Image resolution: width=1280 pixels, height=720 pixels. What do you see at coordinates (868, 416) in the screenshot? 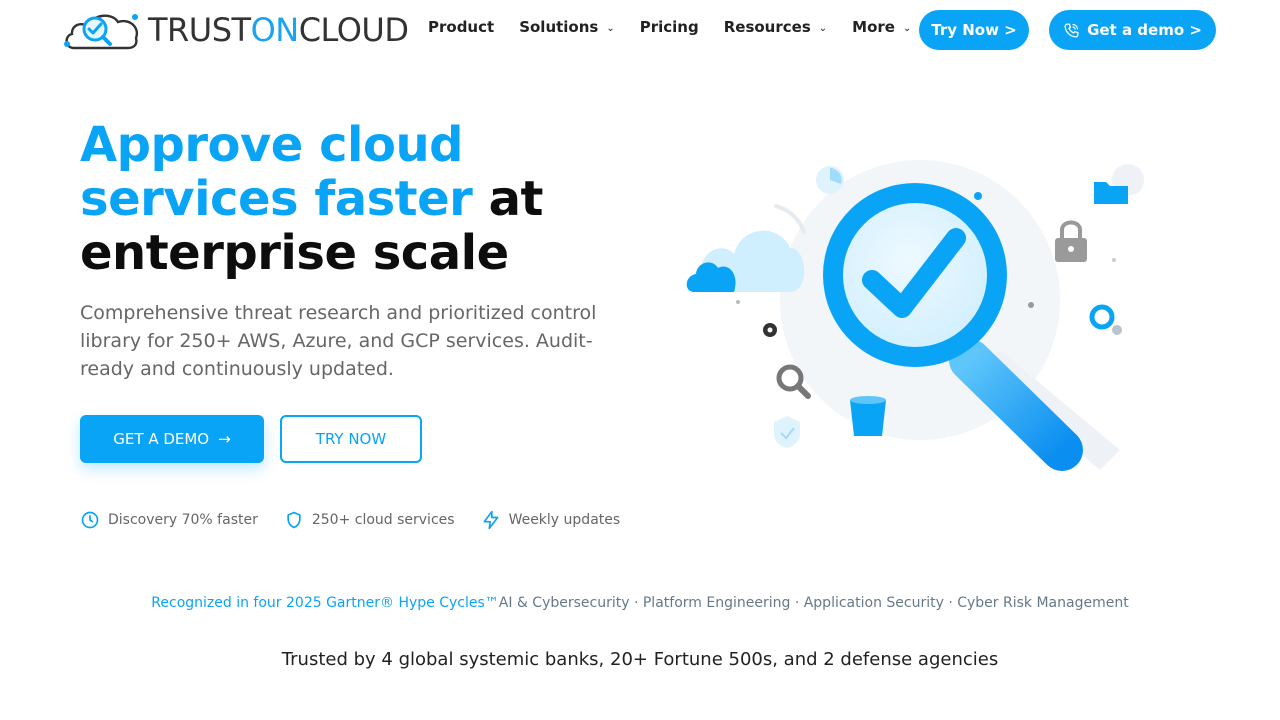
I see `bucket-icon` at bounding box center [868, 416].